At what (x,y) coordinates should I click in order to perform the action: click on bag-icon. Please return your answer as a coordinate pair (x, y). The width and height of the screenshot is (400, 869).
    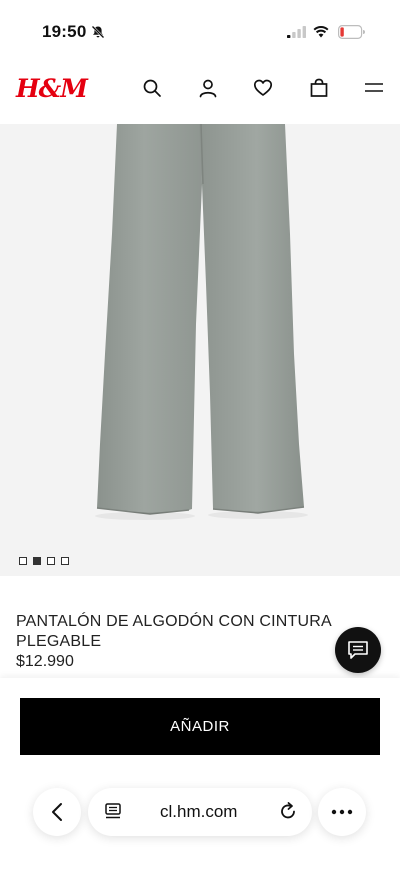
    Looking at the image, I should click on (319, 88).